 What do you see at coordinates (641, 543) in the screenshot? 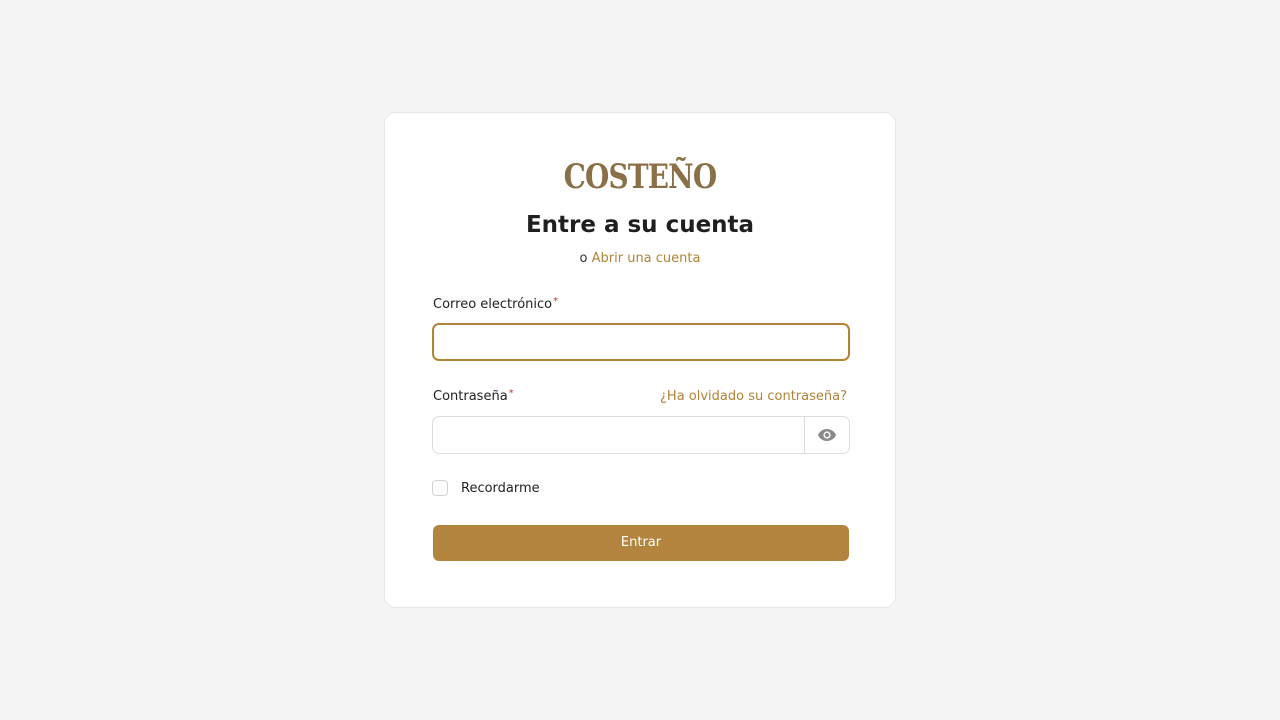
I see `login-button: Entrar` at bounding box center [641, 543].